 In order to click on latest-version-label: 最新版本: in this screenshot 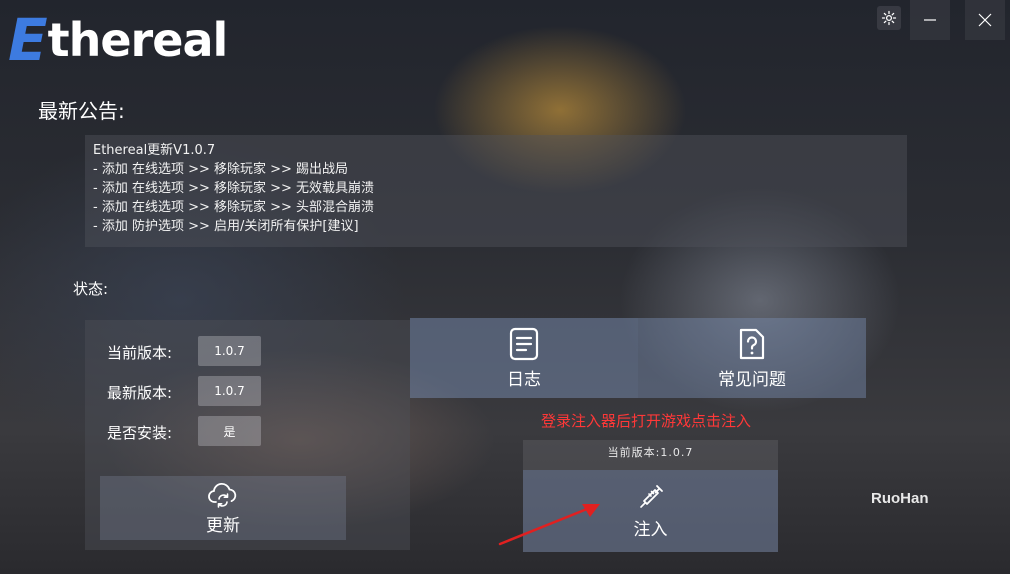, I will do `click(140, 393)`.